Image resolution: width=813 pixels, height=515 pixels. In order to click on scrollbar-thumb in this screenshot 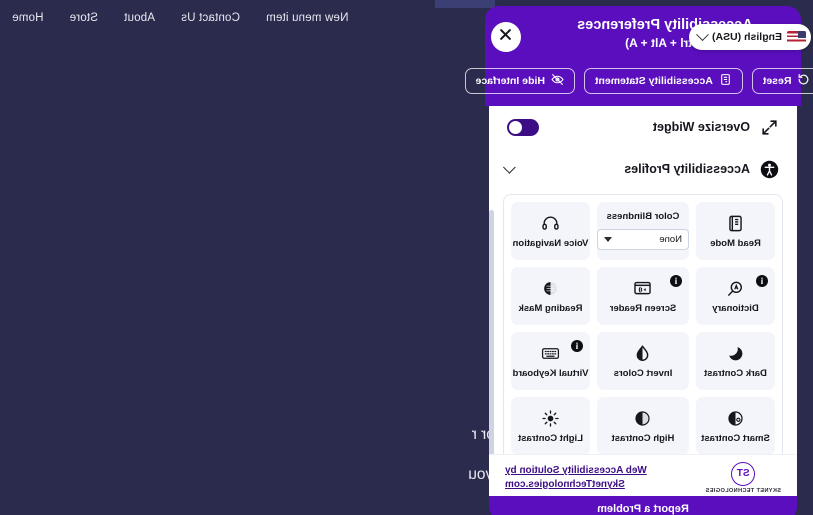, I will do `click(491, 335)`.